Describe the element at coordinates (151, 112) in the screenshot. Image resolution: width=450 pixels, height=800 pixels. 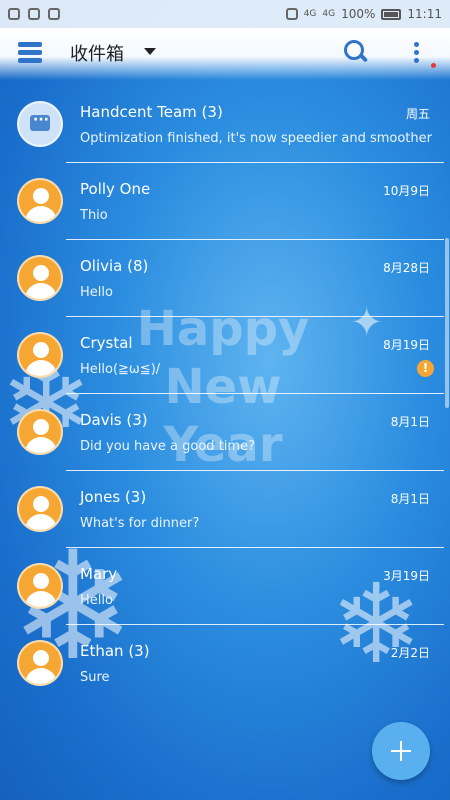
I see `contact-name: Handcent Team (3)` at that location.